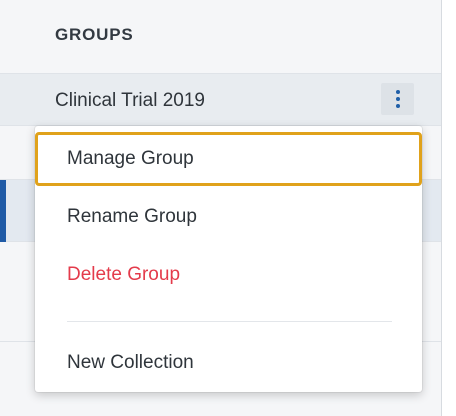 The height and width of the screenshot is (416, 456). I want to click on rename-group-menu-item: Rename Group, so click(228, 217).